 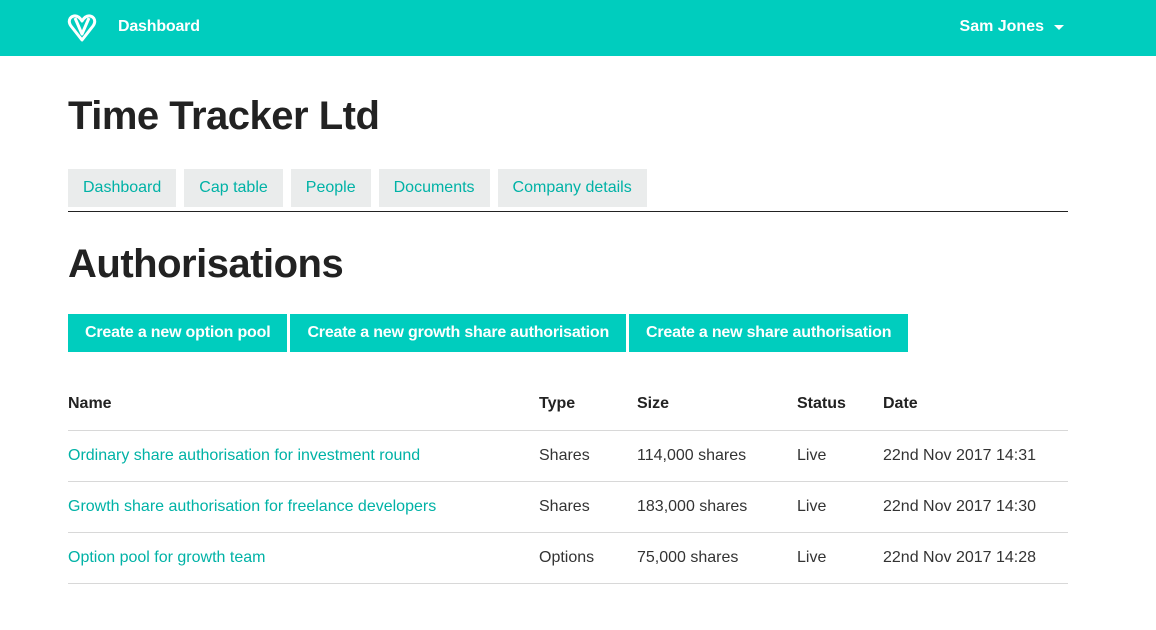 What do you see at coordinates (975, 507) in the screenshot?
I see `authorisation-date: 22nd Nov 2017 14:30` at bounding box center [975, 507].